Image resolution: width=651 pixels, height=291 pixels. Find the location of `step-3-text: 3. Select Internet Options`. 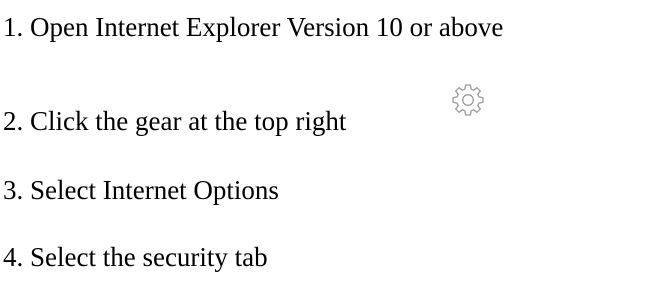

step-3-text: 3. Select Internet Options is located at coordinates (141, 190).